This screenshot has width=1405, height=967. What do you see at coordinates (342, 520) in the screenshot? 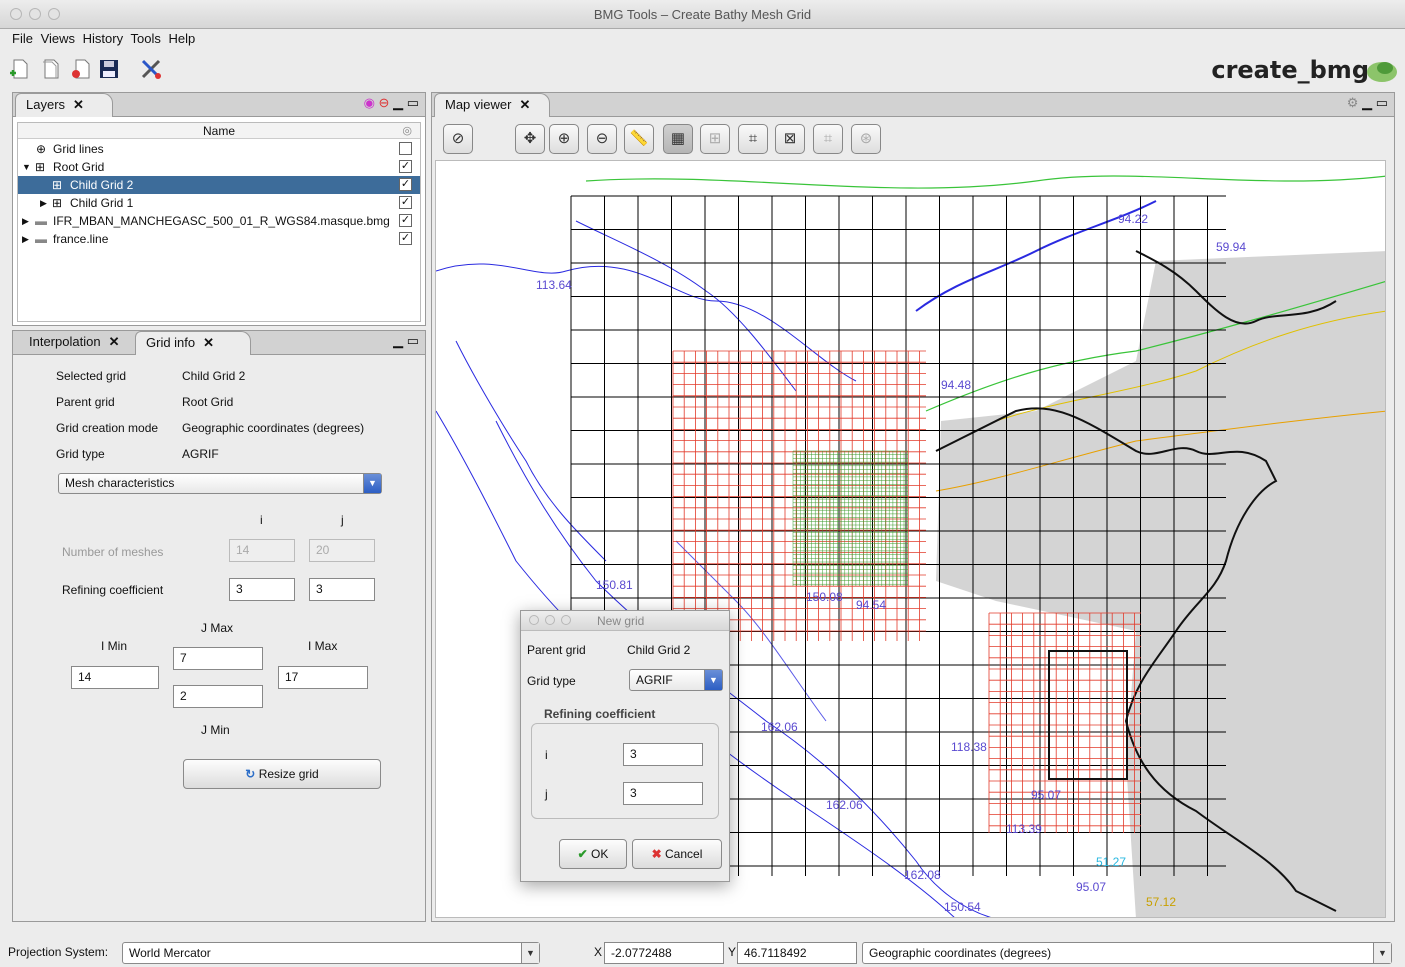
I see `column-j-label: j` at bounding box center [342, 520].